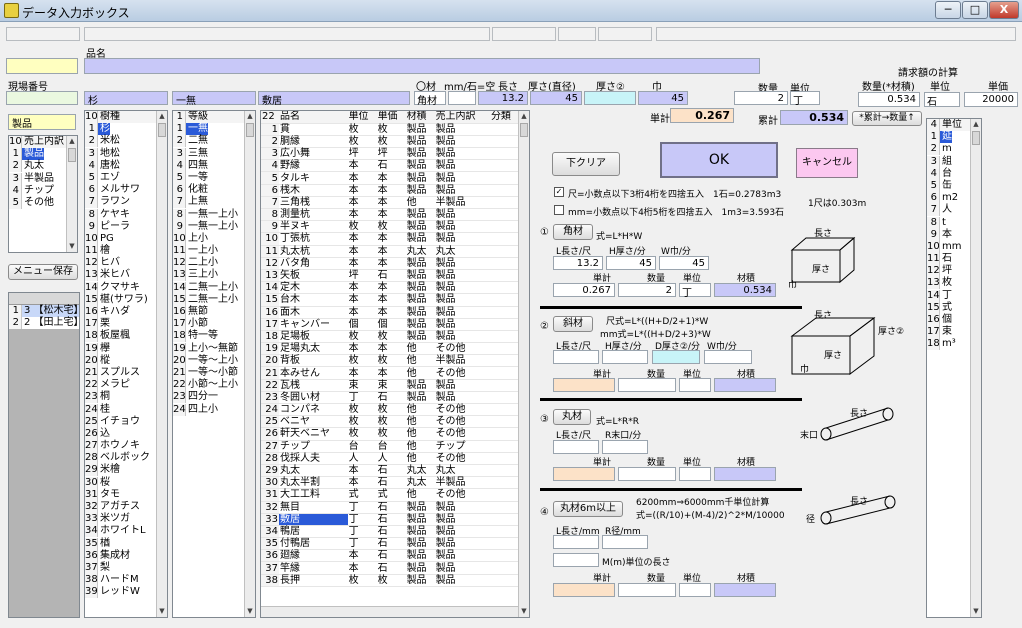  What do you see at coordinates (625, 357) in the screenshot?
I see `s2-h-field` at bounding box center [625, 357].